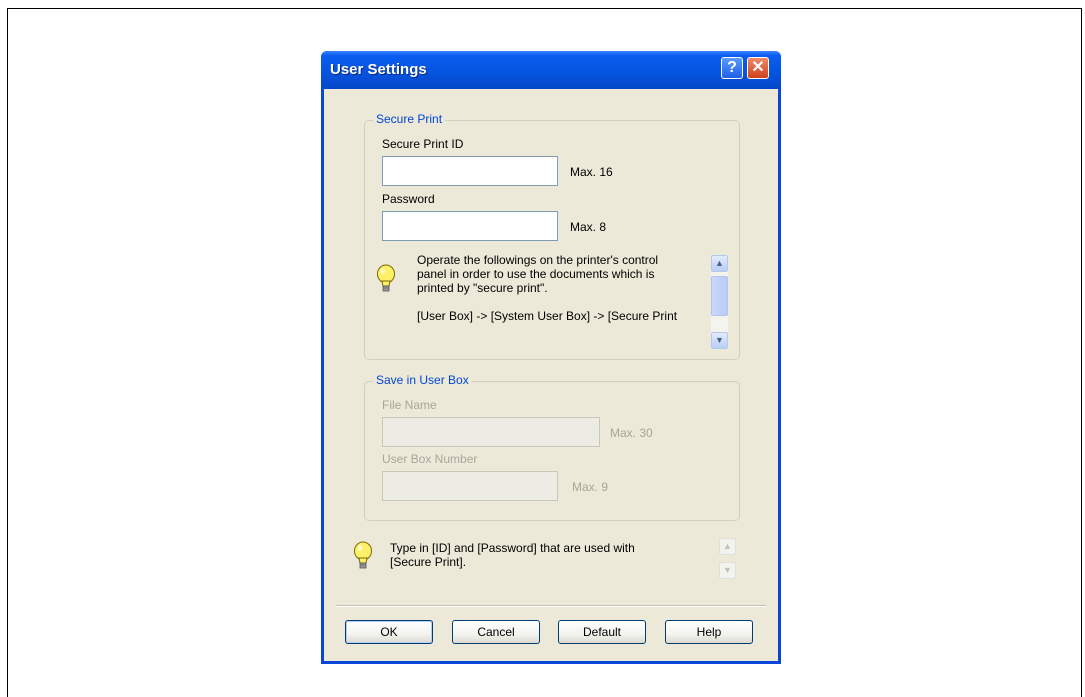 The width and height of the screenshot is (1085, 697). What do you see at coordinates (470, 226) in the screenshot?
I see `password-input` at bounding box center [470, 226].